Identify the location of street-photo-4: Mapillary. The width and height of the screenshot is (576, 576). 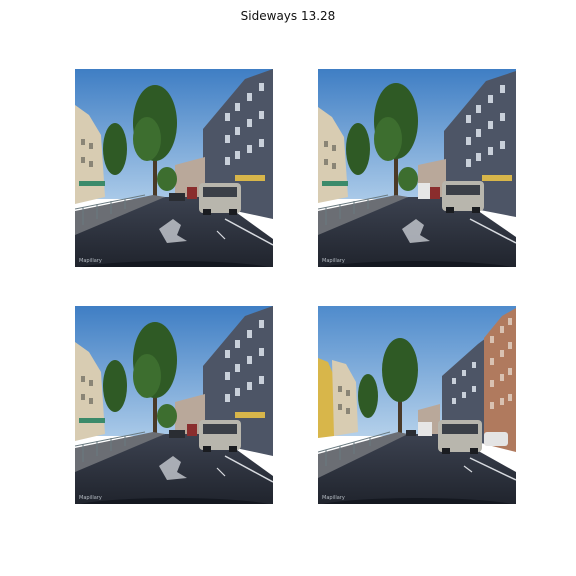
(417, 405).